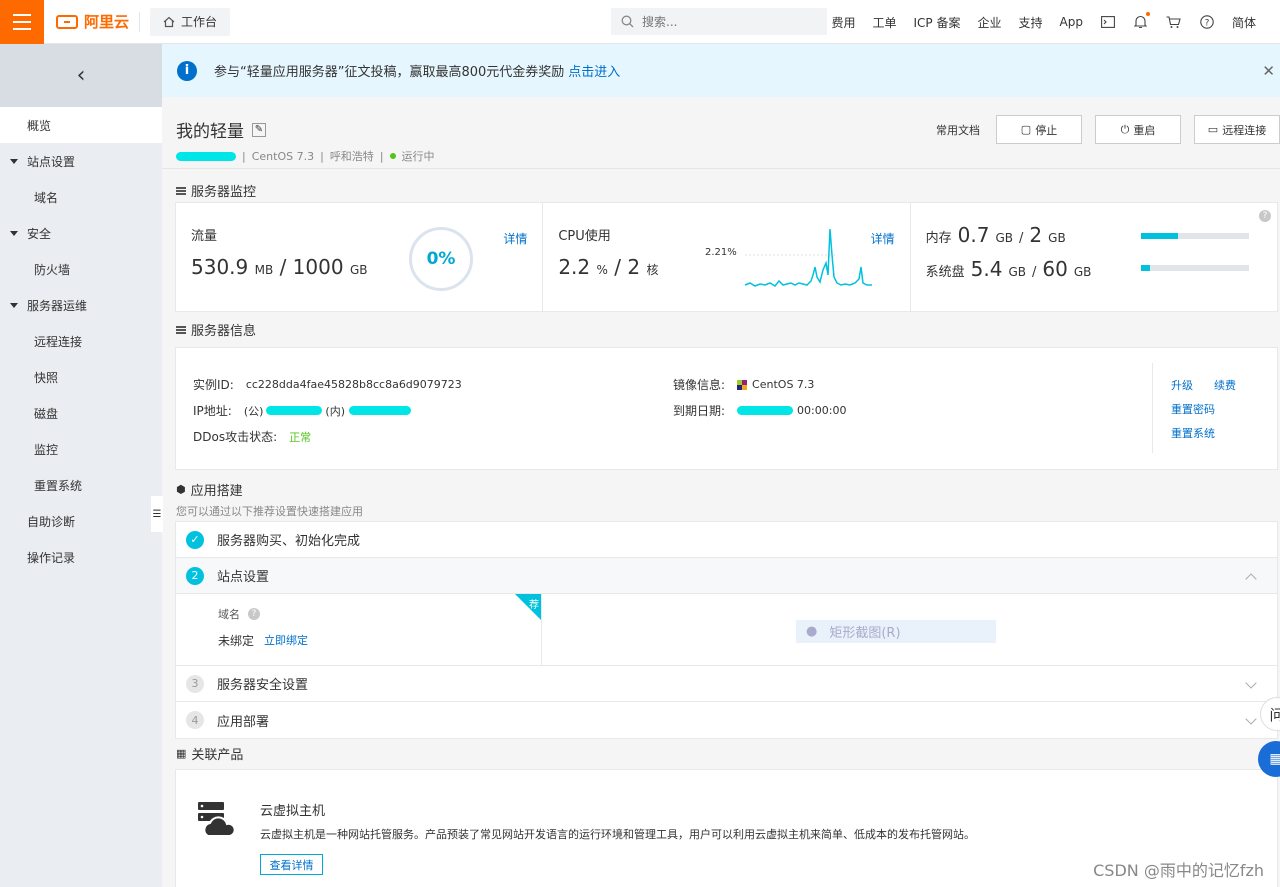 The image size is (1280, 887). What do you see at coordinates (52, 269) in the screenshot?
I see `sidebar-item-label: 防火墙` at bounding box center [52, 269].